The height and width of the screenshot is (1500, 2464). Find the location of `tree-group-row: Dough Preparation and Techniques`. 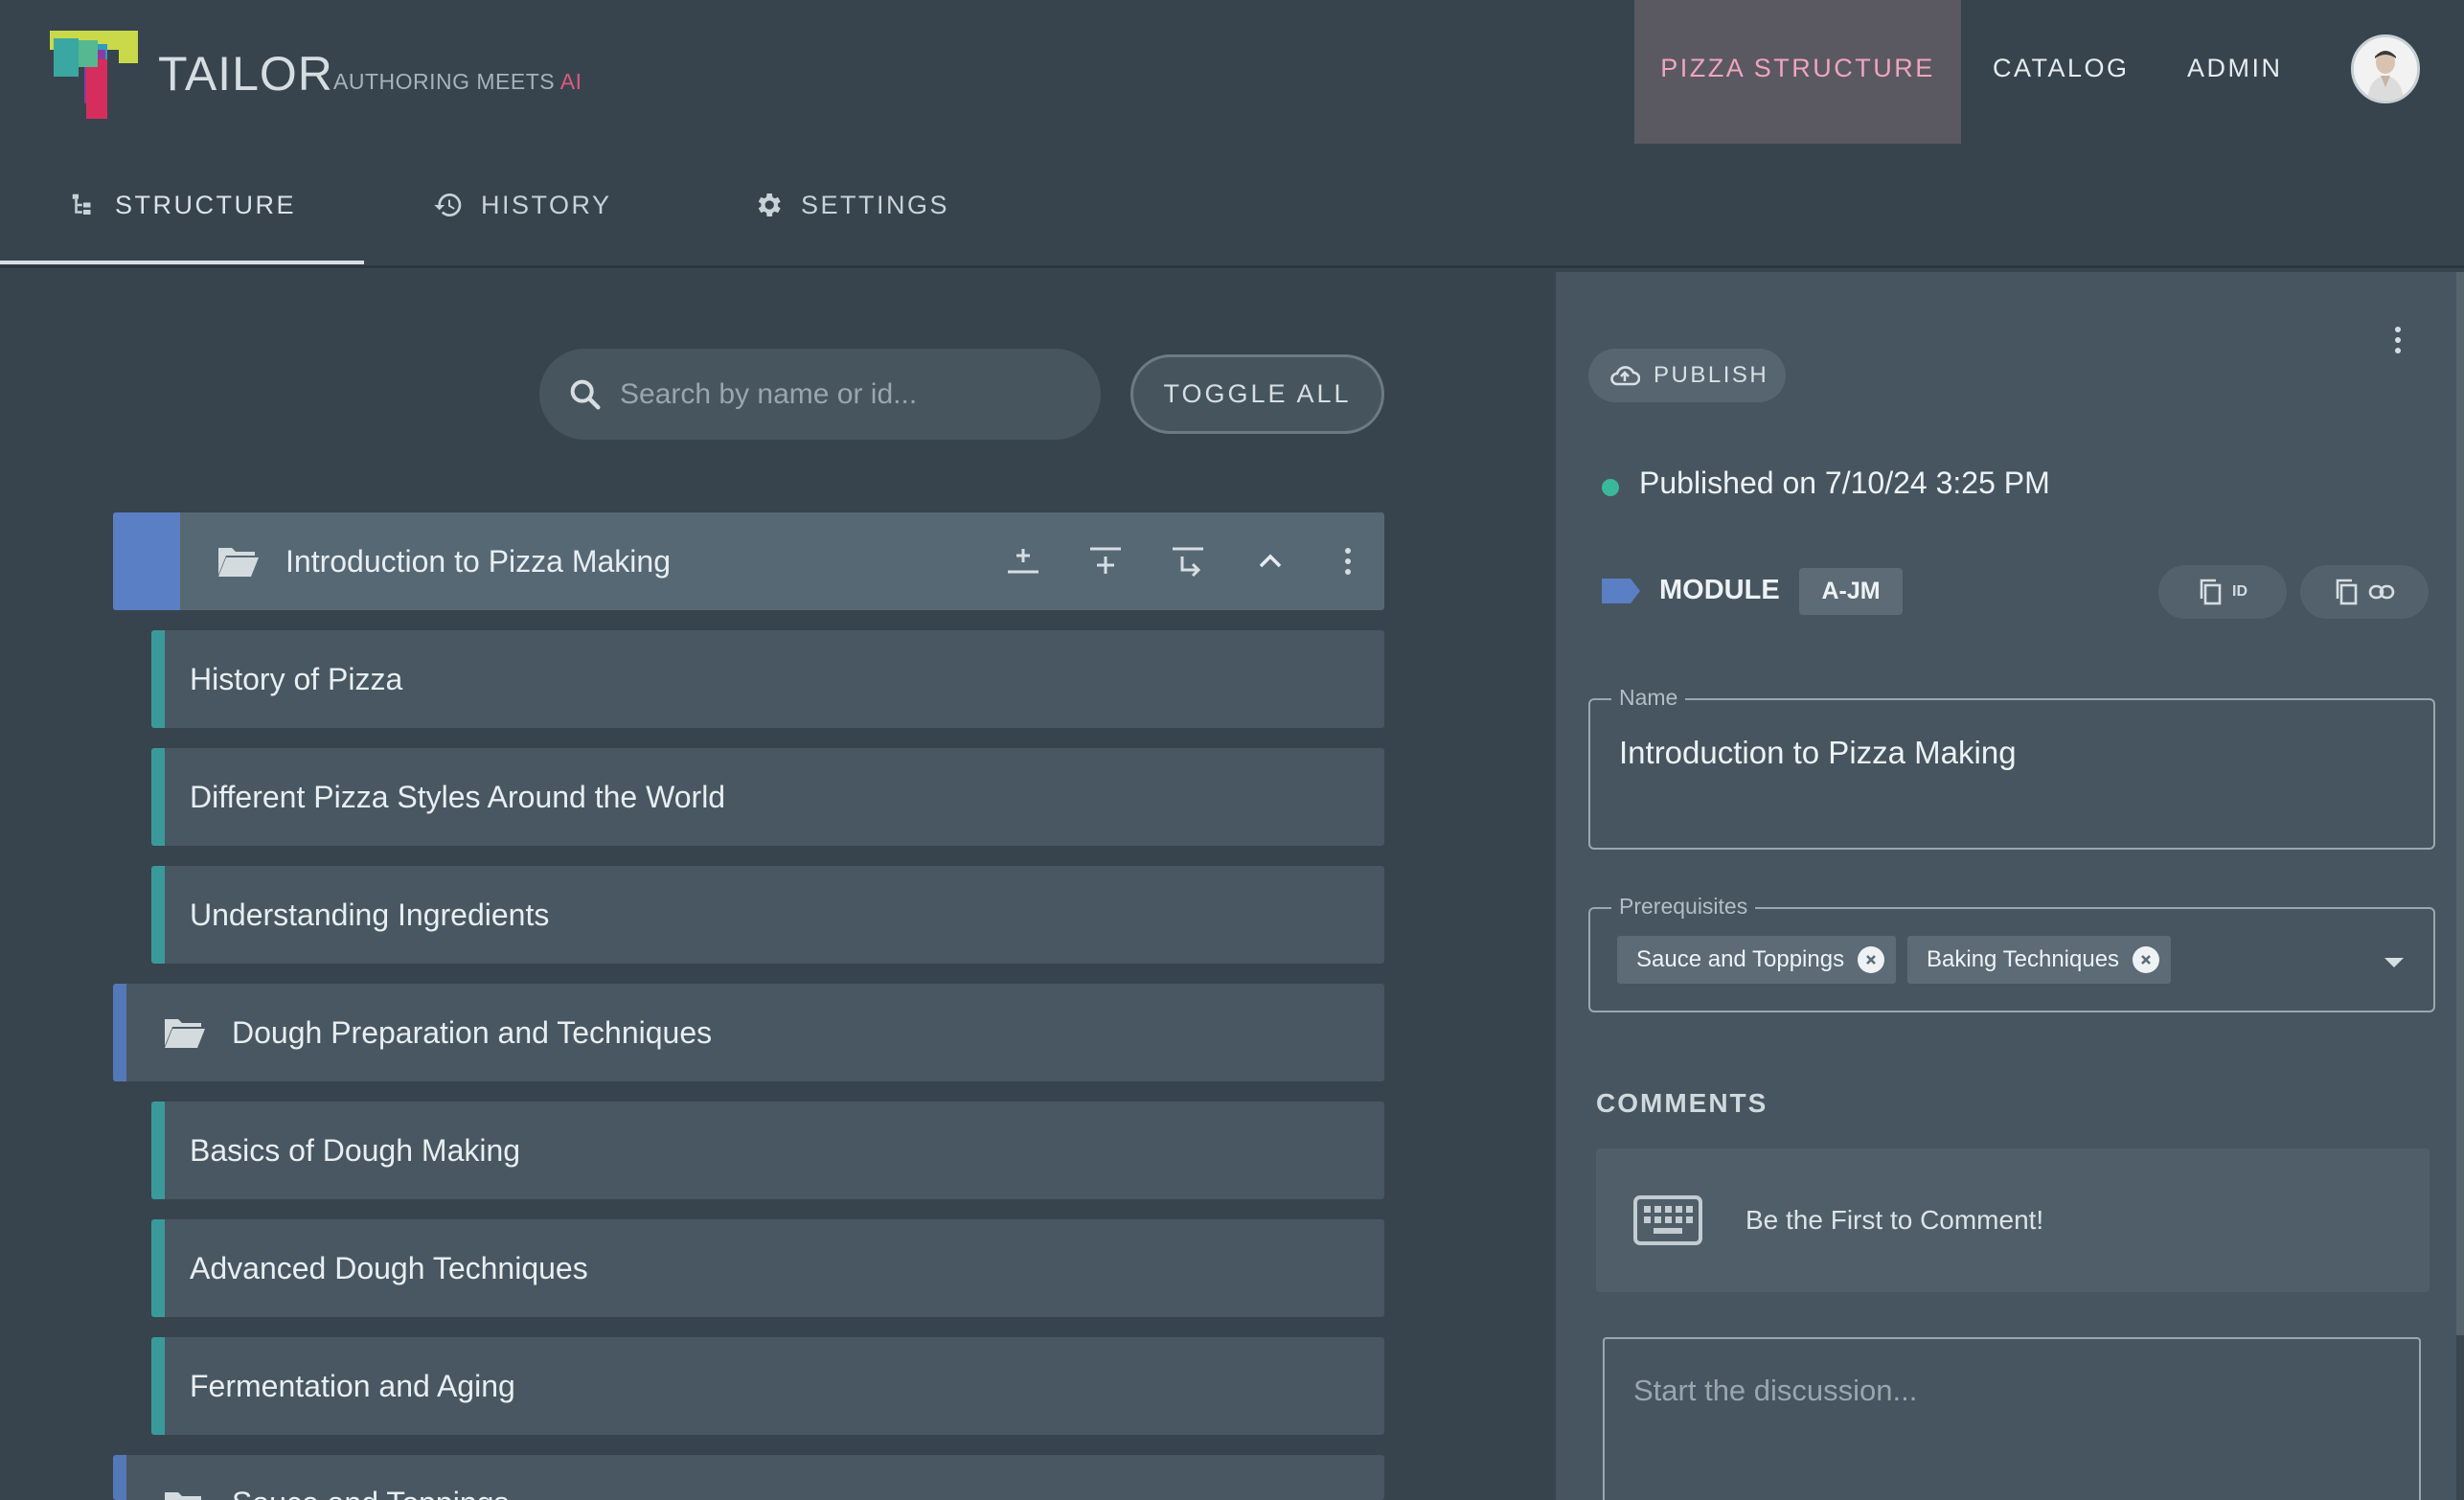

tree-group-row: Dough Preparation and Techniques is located at coordinates (748, 1032).